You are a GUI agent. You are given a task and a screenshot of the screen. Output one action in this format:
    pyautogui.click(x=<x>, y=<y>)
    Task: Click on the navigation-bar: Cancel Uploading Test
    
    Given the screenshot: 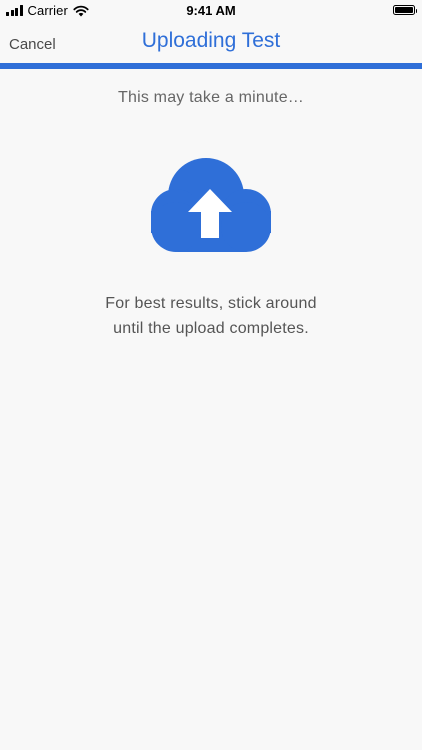 What is the action you would take?
    pyautogui.click(x=211, y=42)
    